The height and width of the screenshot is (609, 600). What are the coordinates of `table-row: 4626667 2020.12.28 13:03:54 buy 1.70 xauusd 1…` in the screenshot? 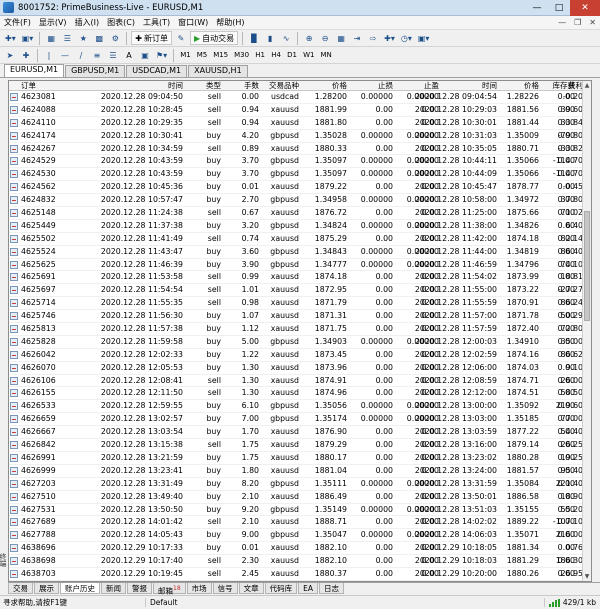 It's located at (296, 433).